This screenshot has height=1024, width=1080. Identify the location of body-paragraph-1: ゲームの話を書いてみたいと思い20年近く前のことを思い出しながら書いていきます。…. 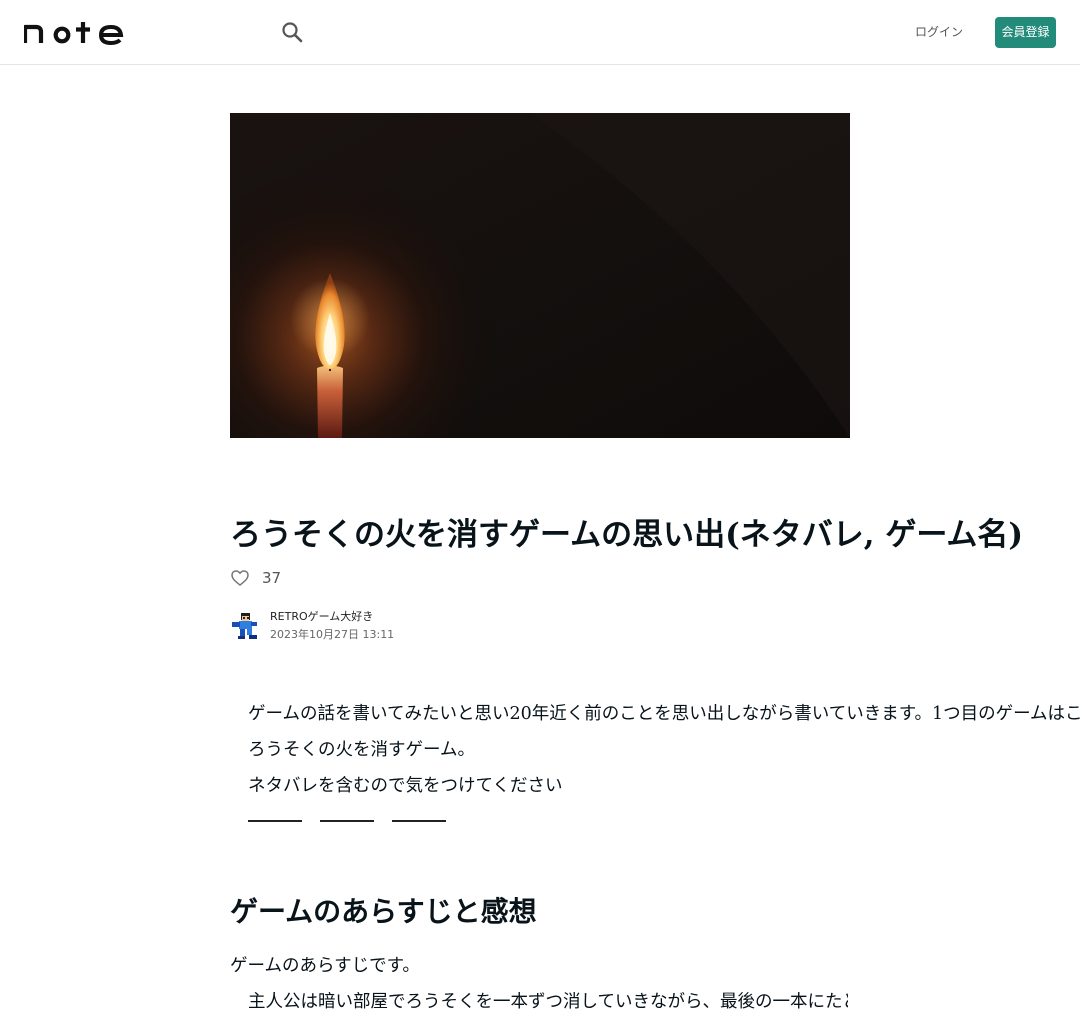
(664, 714).